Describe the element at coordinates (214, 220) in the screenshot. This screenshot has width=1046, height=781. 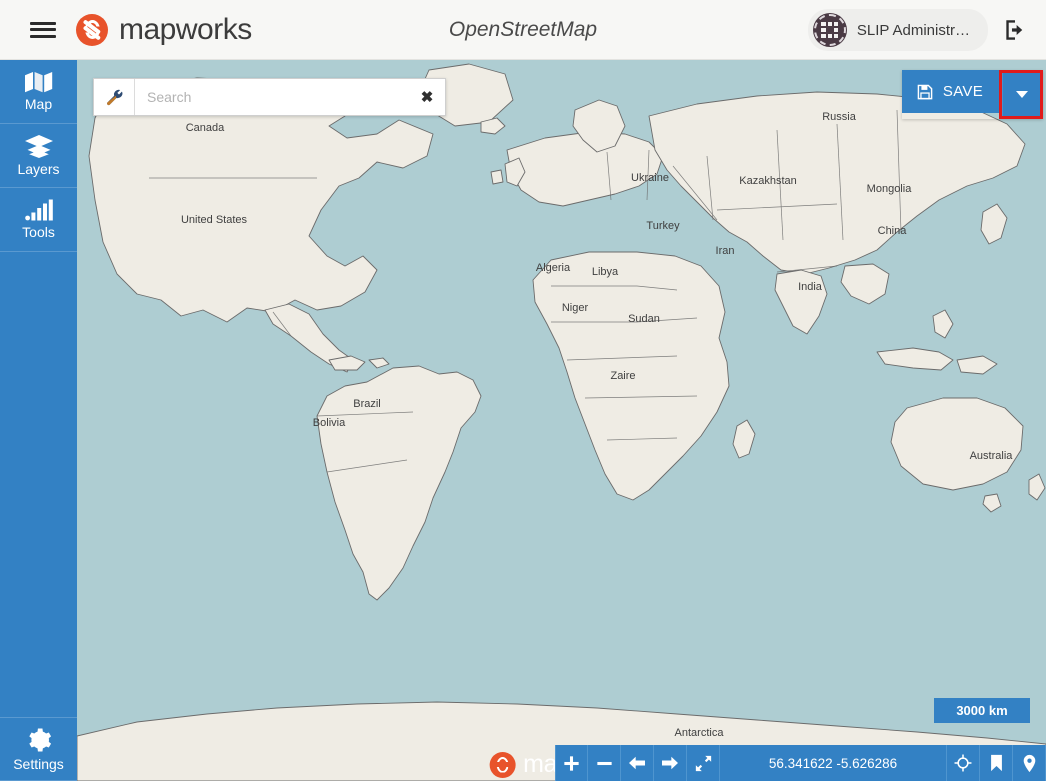
I see `country-label: United States` at that location.